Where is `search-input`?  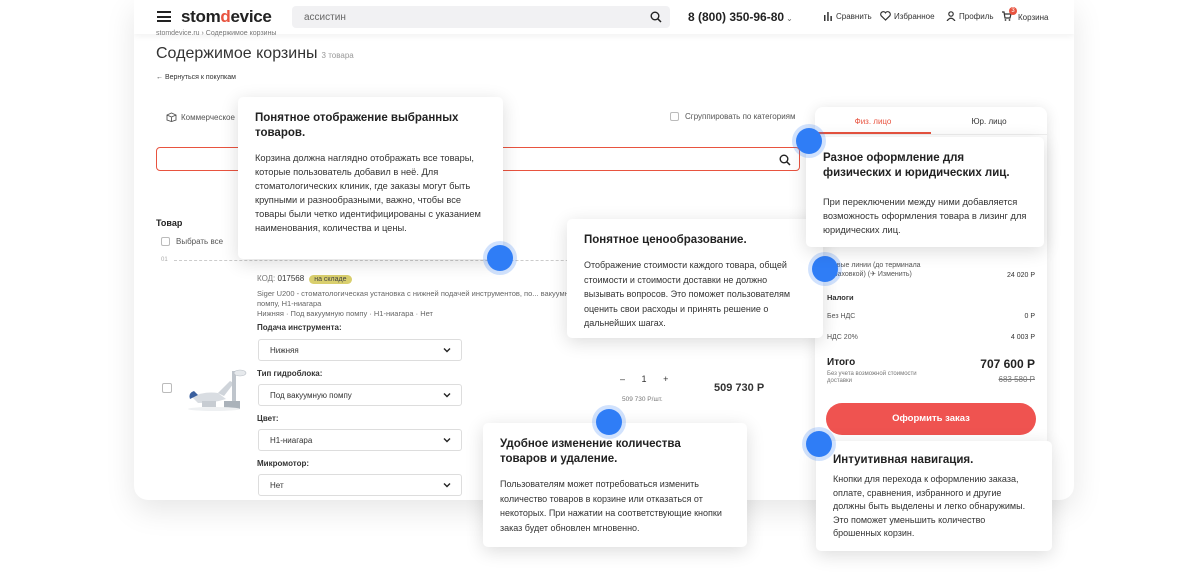
search-input is located at coordinates (462, 17).